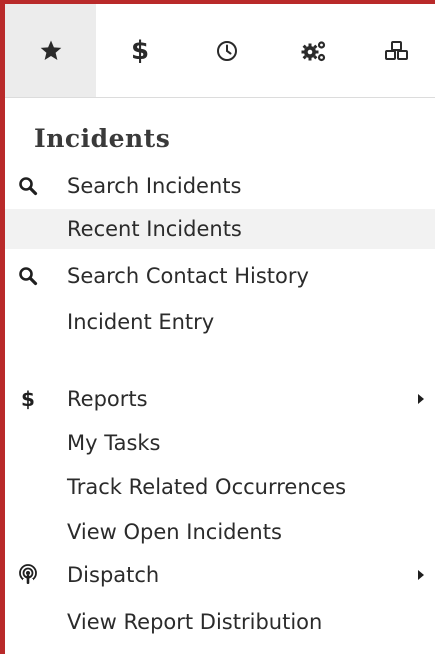 This screenshot has height=654, width=435. I want to click on cubes-icon, so click(397, 51).